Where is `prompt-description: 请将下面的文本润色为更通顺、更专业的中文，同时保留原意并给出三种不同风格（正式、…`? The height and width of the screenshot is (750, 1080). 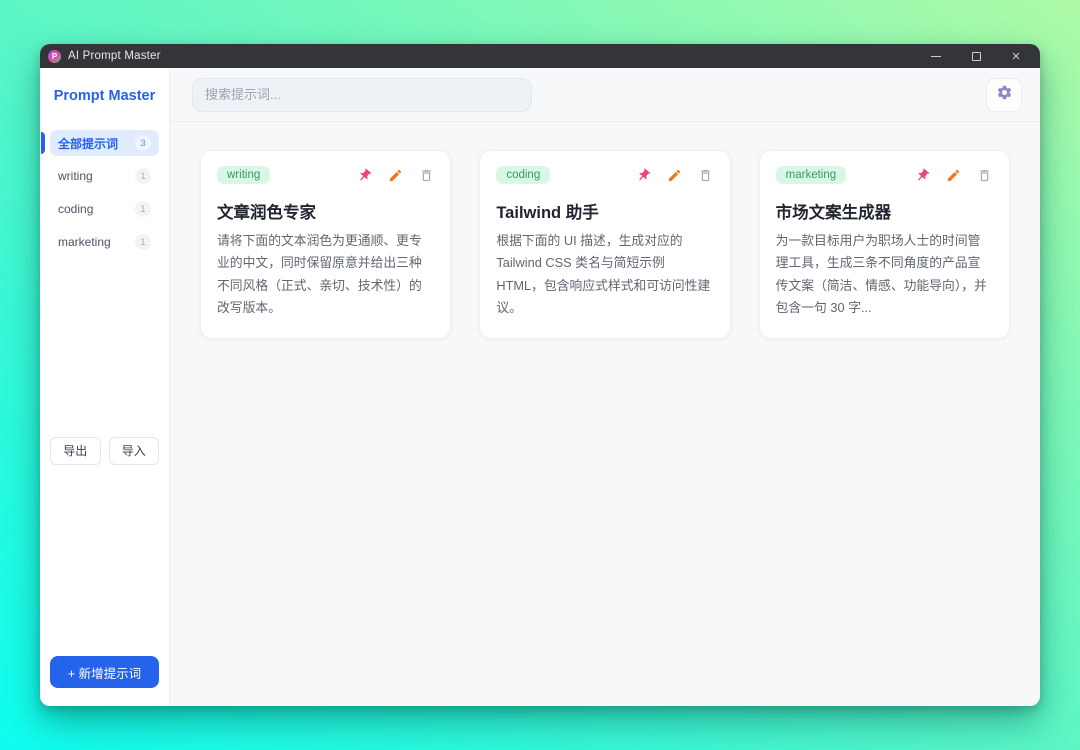 prompt-description: 请将下面的文本润色为更通顺、更专业的中文，同时保留原意并给出三种不同风格（正式、… is located at coordinates (319, 274).